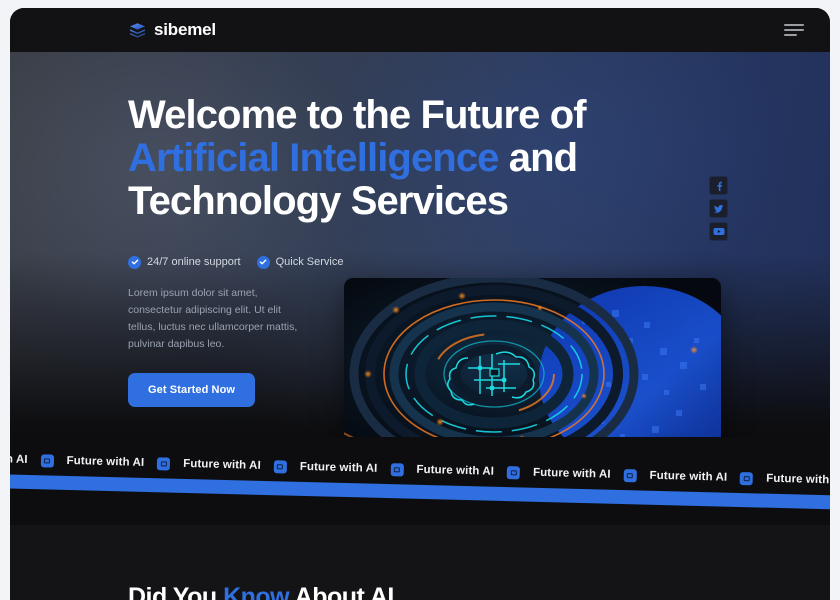 The height and width of the screenshot is (600, 840). Describe the element at coordinates (718, 185) in the screenshot. I see `facebook-icon` at that location.